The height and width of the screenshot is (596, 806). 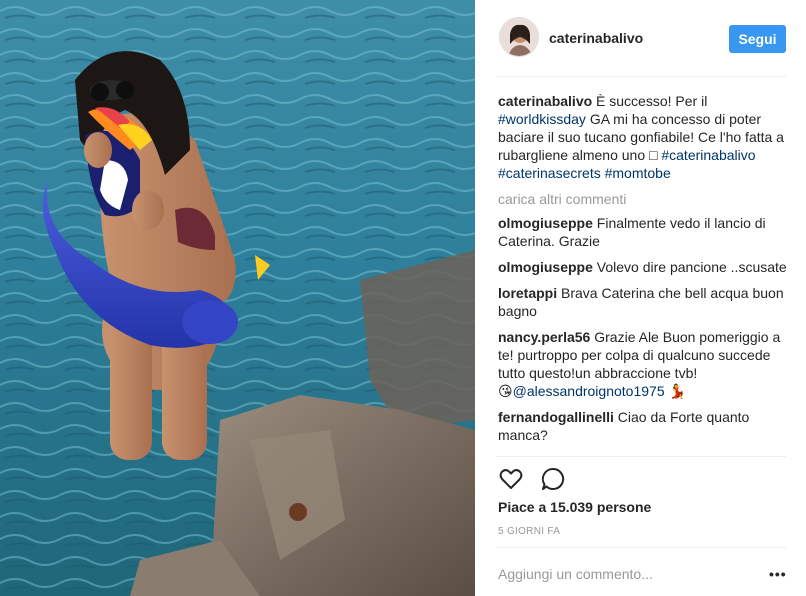 I want to click on heart-icon, so click(x=511, y=479).